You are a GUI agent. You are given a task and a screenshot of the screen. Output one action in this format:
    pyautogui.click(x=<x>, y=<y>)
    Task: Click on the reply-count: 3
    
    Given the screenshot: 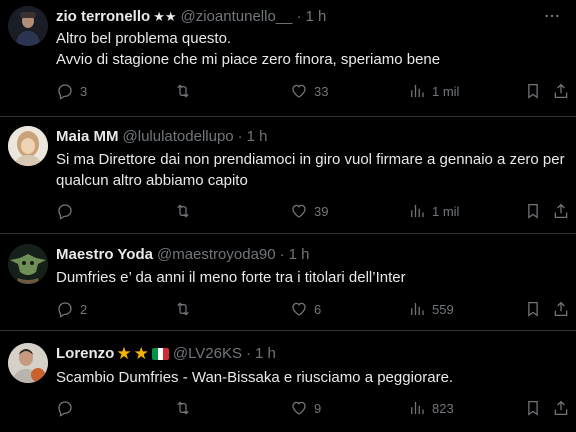 What is the action you would take?
    pyautogui.click(x=84, y=91)
    